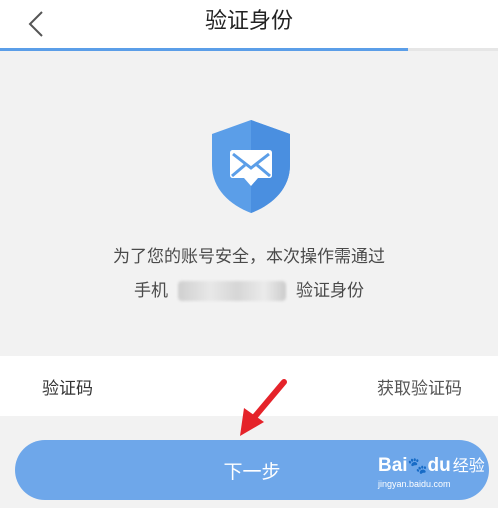  I want to click on watermark-url: jingyan.baidu.com, so click(414, 484).